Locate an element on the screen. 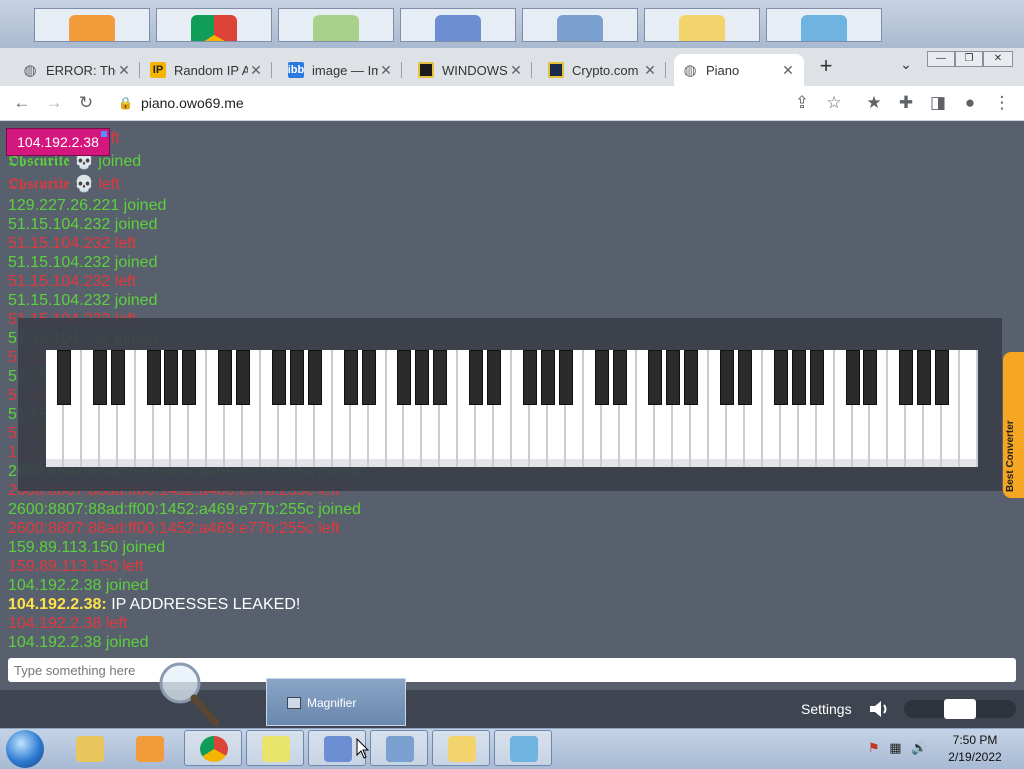 The image size is (1024, 769). side-panel-icon: ◨ is located at coordinates (938, 103).